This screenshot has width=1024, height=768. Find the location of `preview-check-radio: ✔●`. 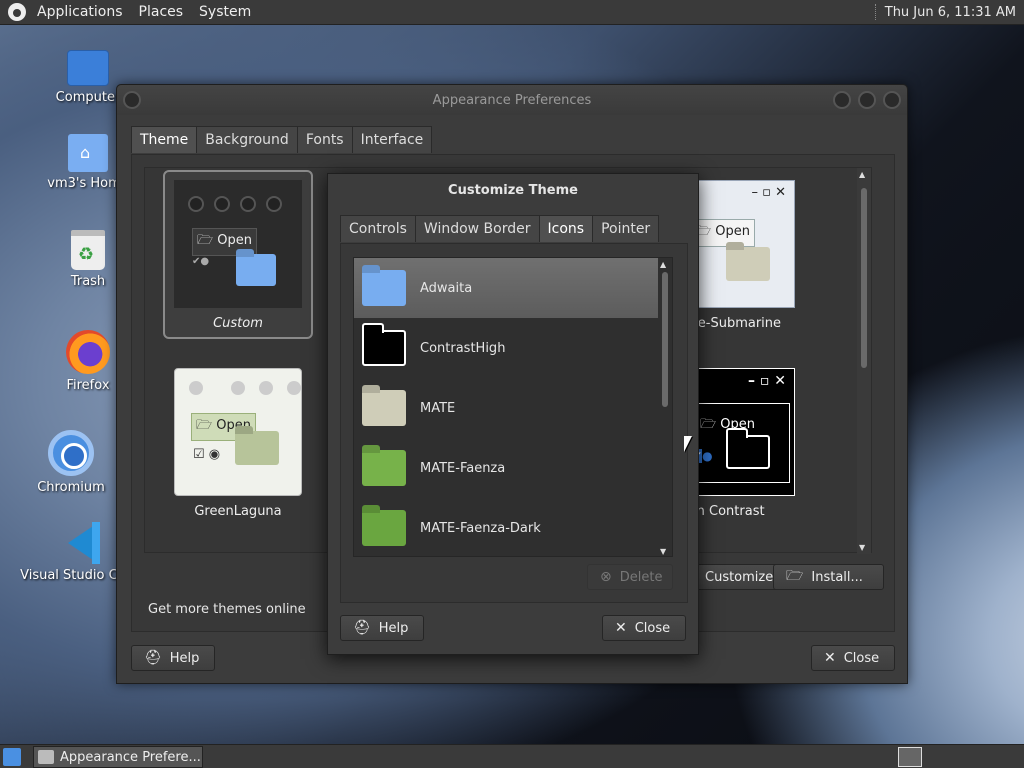

preview-check-radio: ✔● is located at coordinates (201, 261).